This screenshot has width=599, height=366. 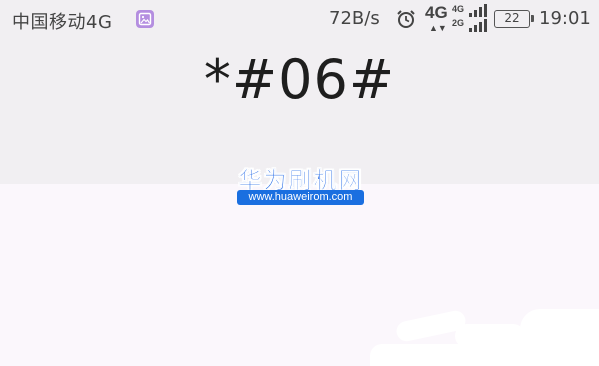 I want to click on dual-sim-signal-icon: 4G 2G, so click(x=471, y=19).